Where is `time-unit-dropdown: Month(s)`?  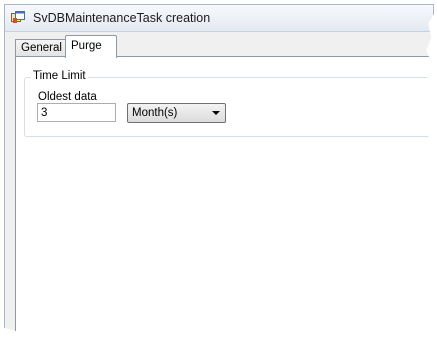
time-unit-dropdown: Month(s) is located at coordinates (176, 113).